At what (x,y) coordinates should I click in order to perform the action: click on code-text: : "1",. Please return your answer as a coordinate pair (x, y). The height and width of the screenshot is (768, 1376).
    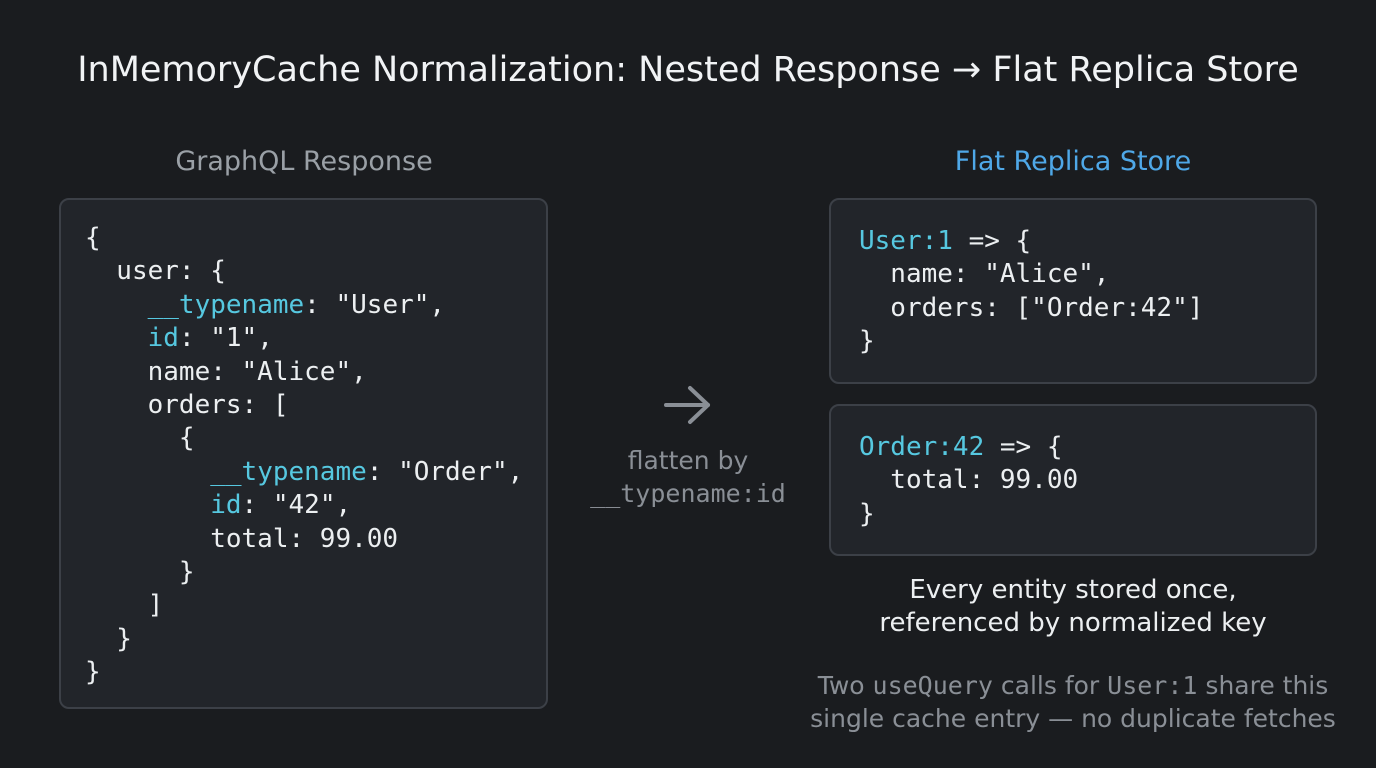
    Looking at the image, I should click on (225, 338).